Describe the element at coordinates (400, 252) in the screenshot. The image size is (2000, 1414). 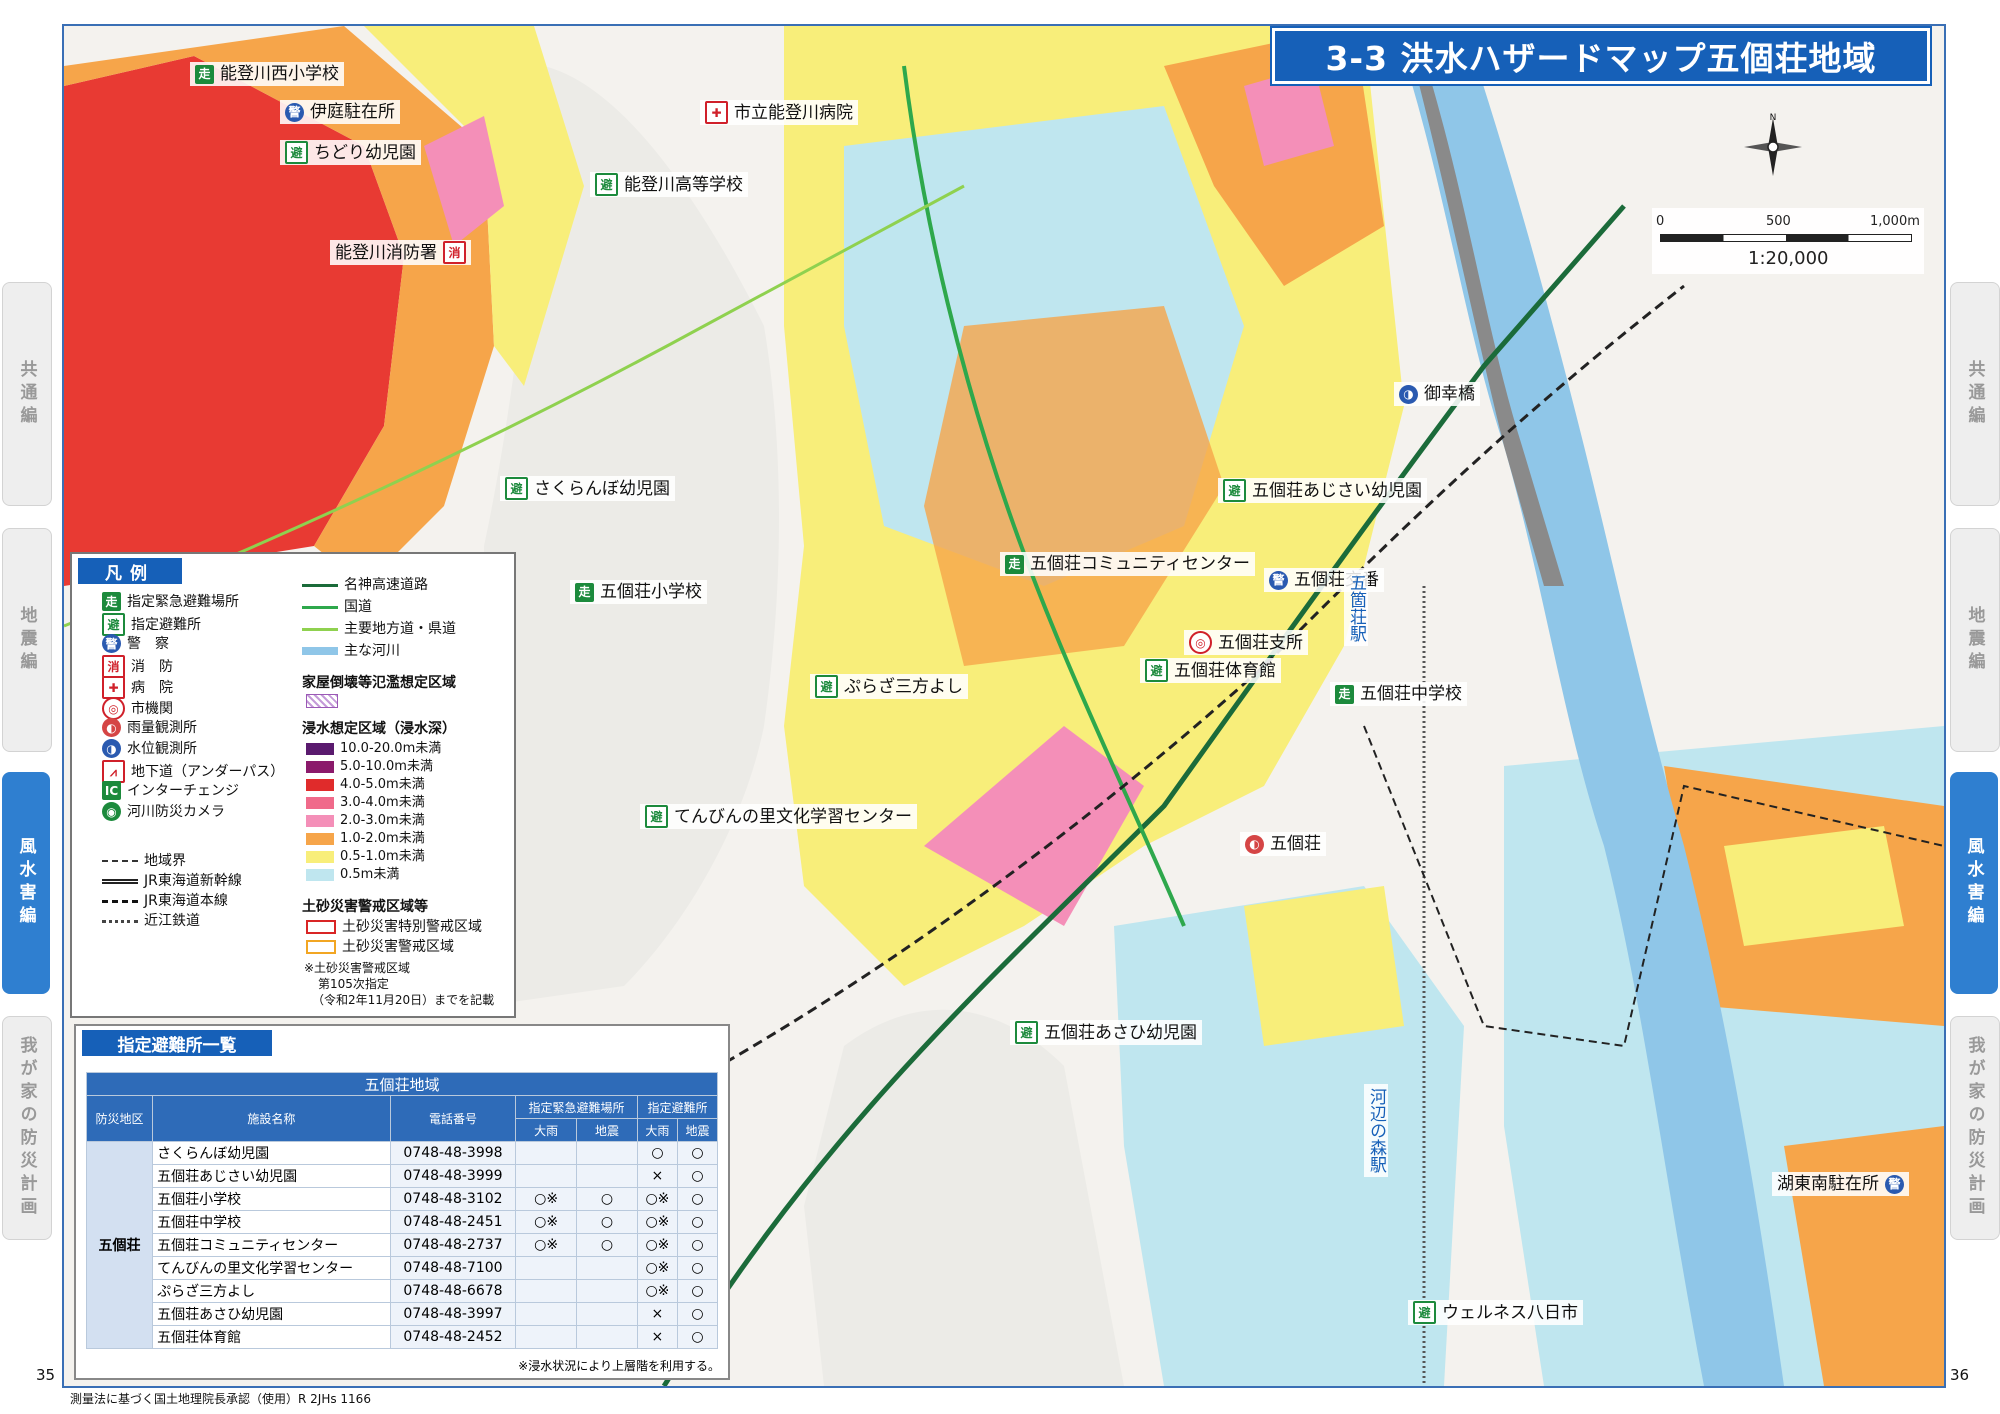
I see `map-label: 能登川消防署消` at that location.